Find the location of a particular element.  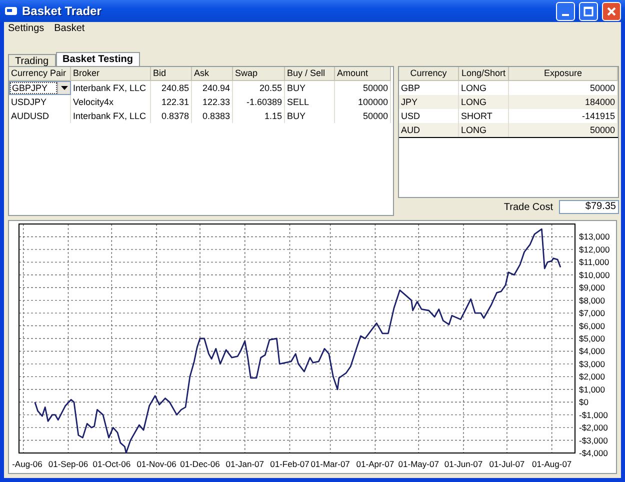

table-cell: 1.15 is located at coordinates (259, 116).